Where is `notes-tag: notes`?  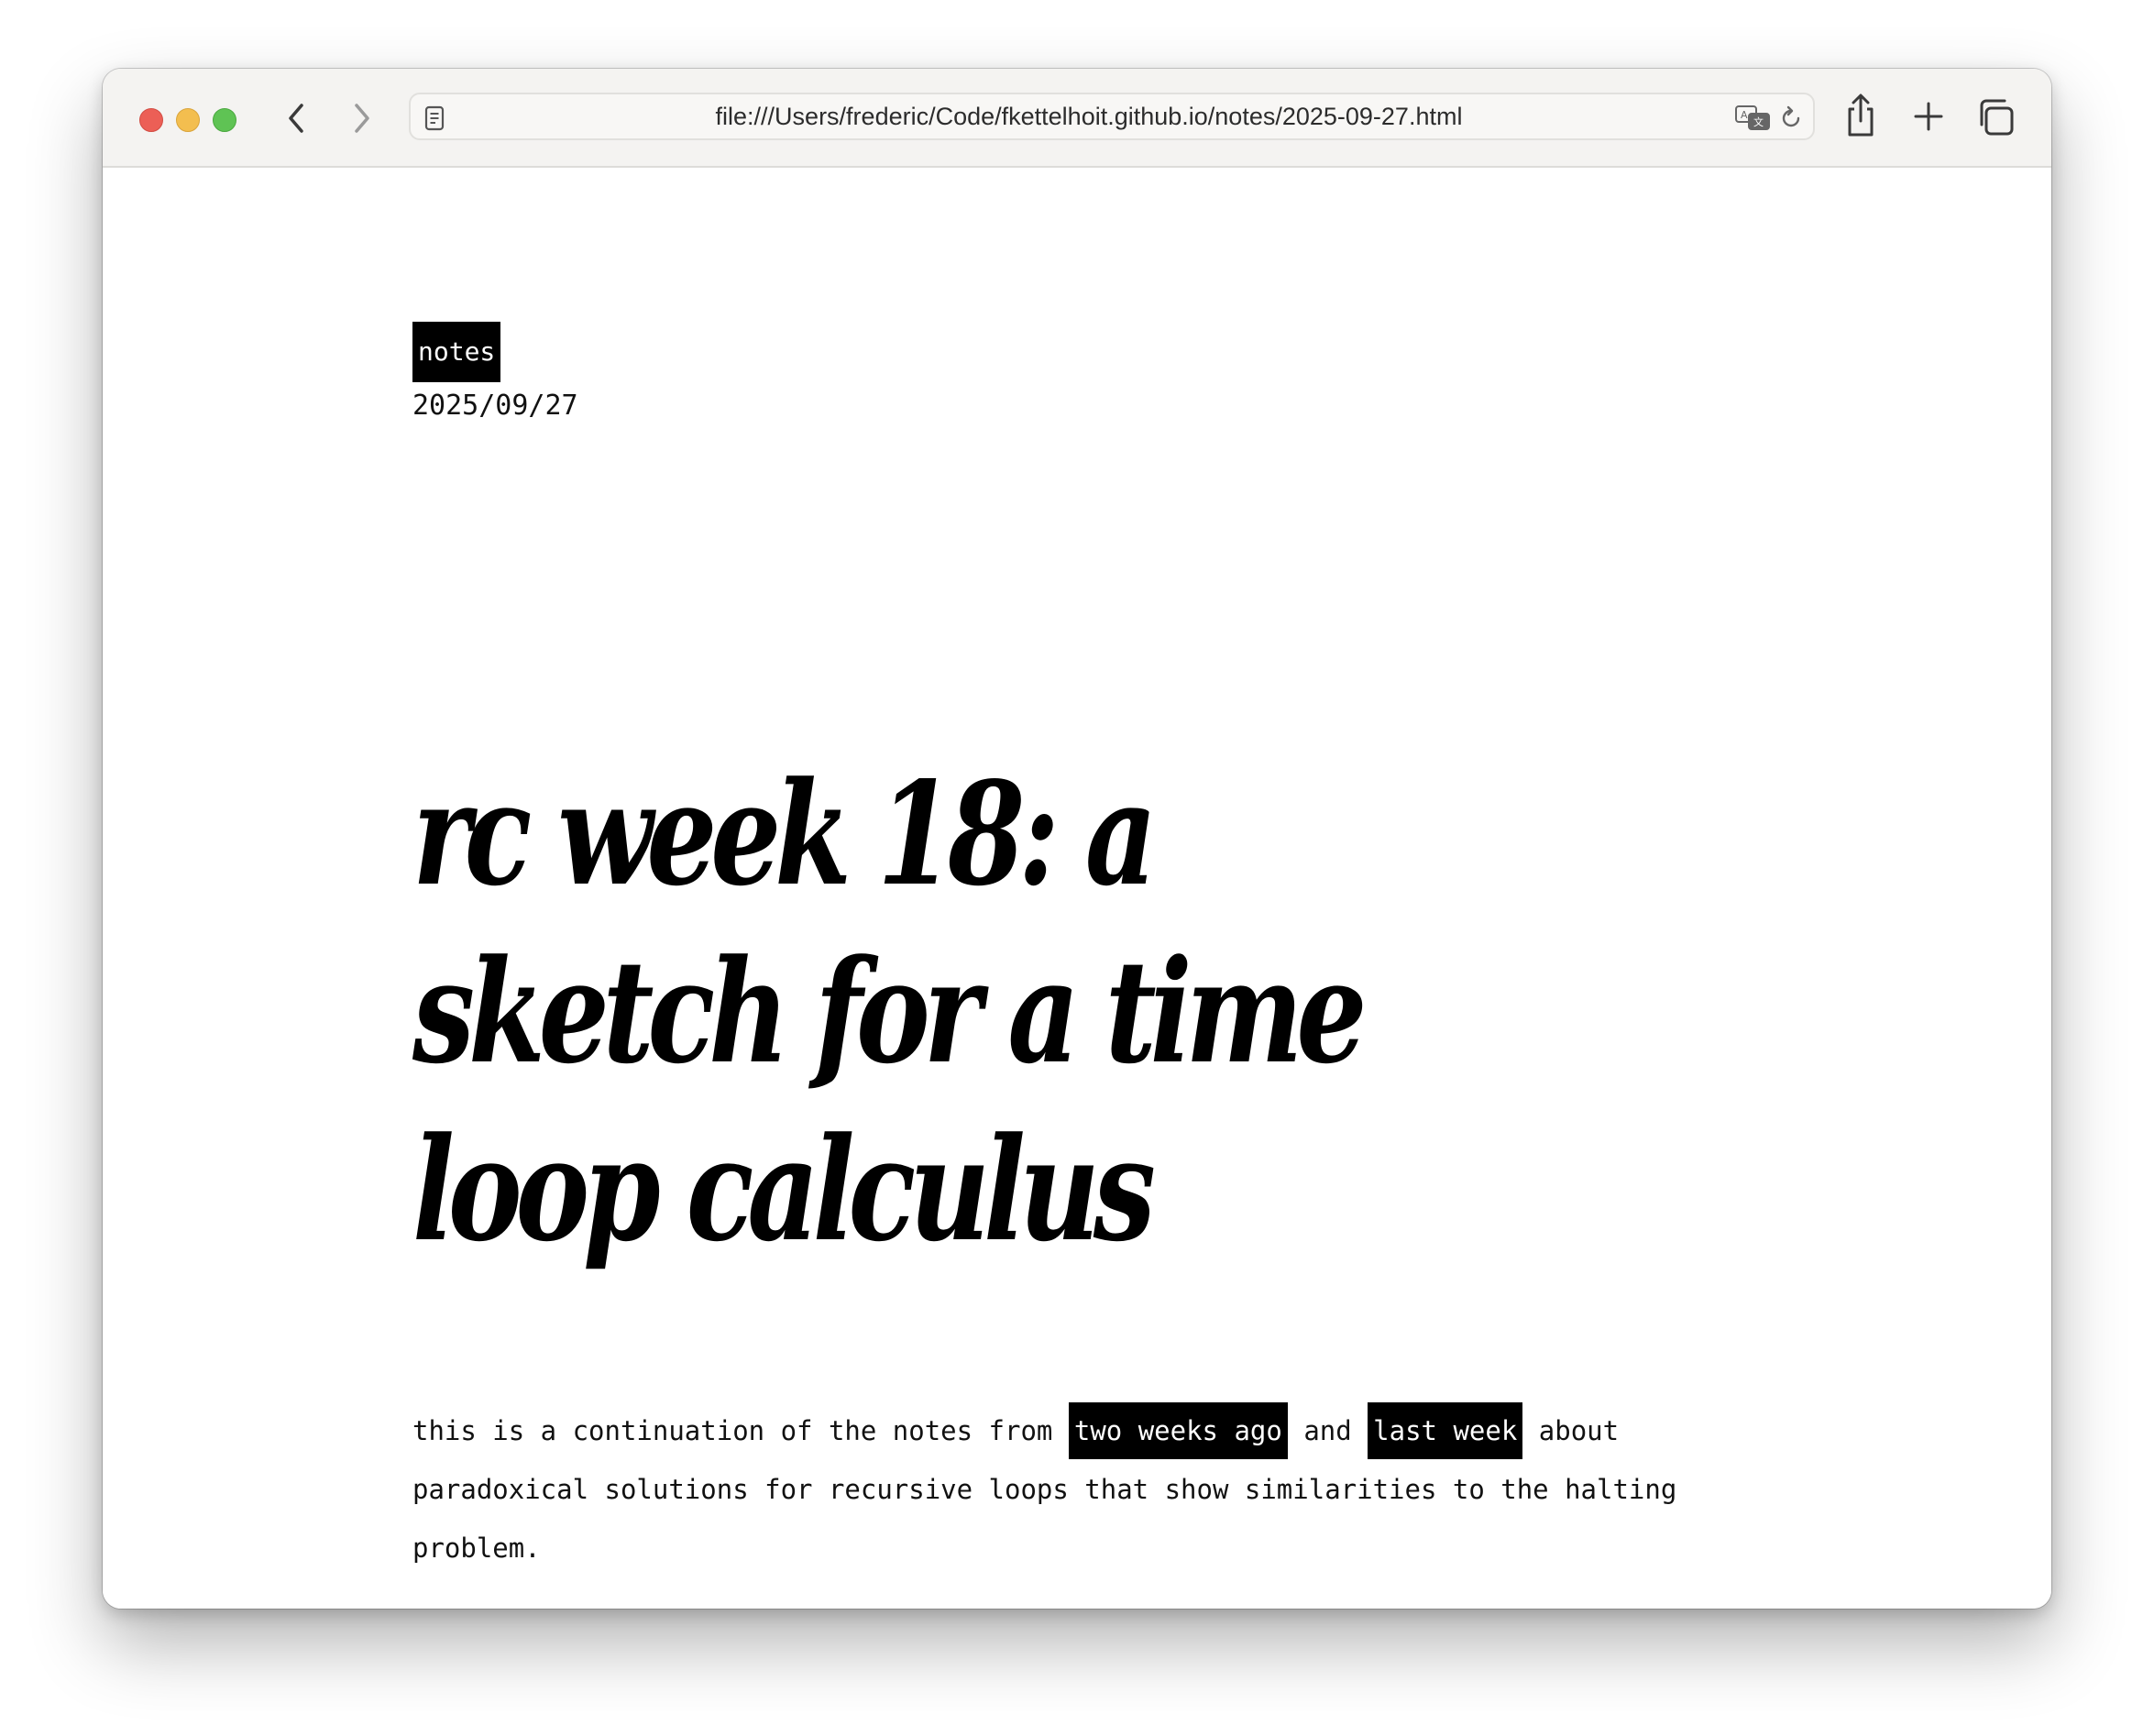 notes-tag: notes is located at coordinates (457, 352).